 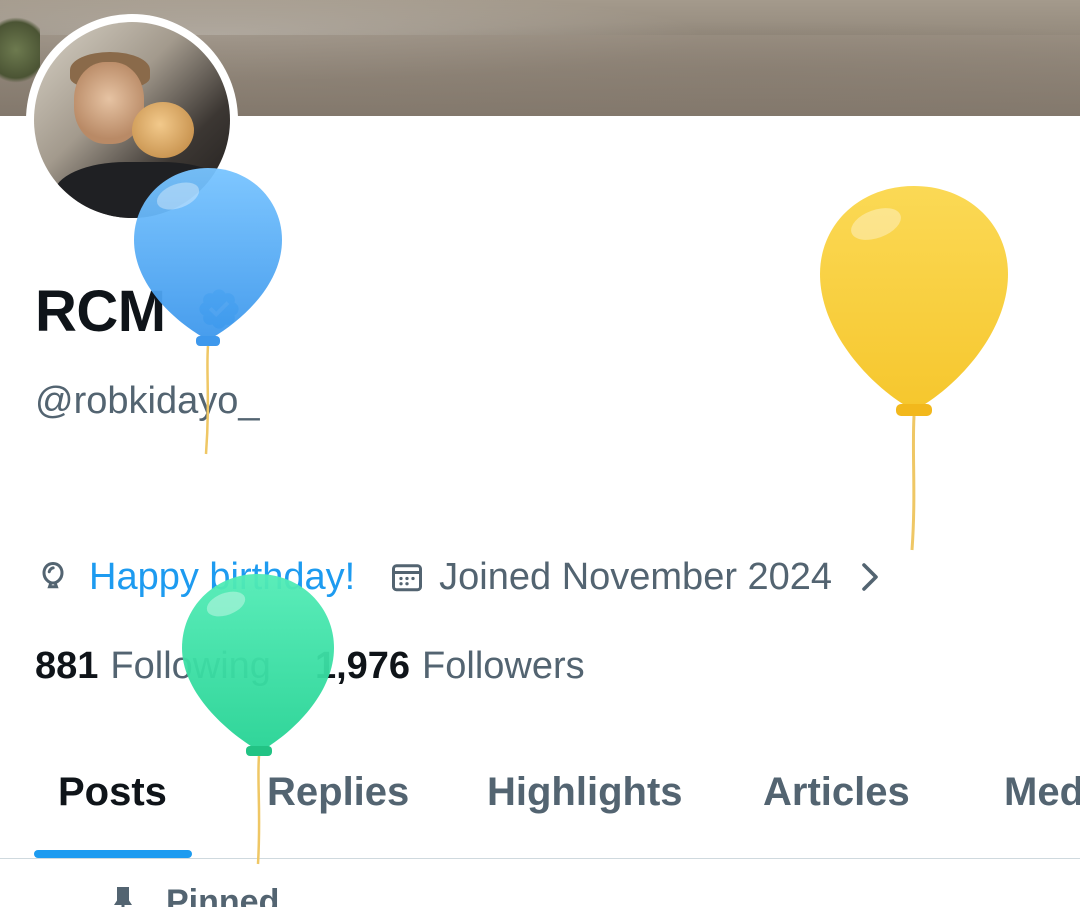 What do you see at coordinates (67, 665) in the screenshot?
I see `following-count: 881` at bounding box center [67, 665].